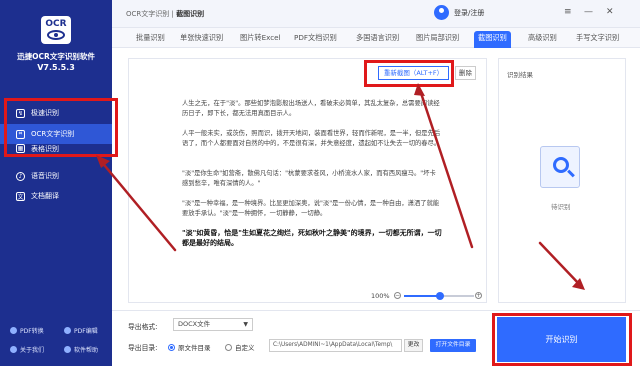  What do you see at coordinates (440, 296) in the screenshot?
I see `zoom-slider-handle` at bounding box center [440, 296].